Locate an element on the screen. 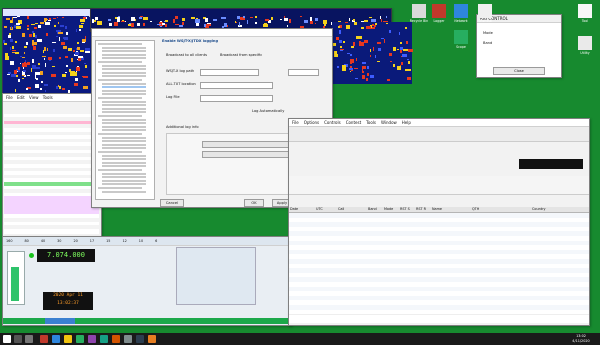  auto-log-checkbox: Log Automatically is located at coordinates (268, 111).